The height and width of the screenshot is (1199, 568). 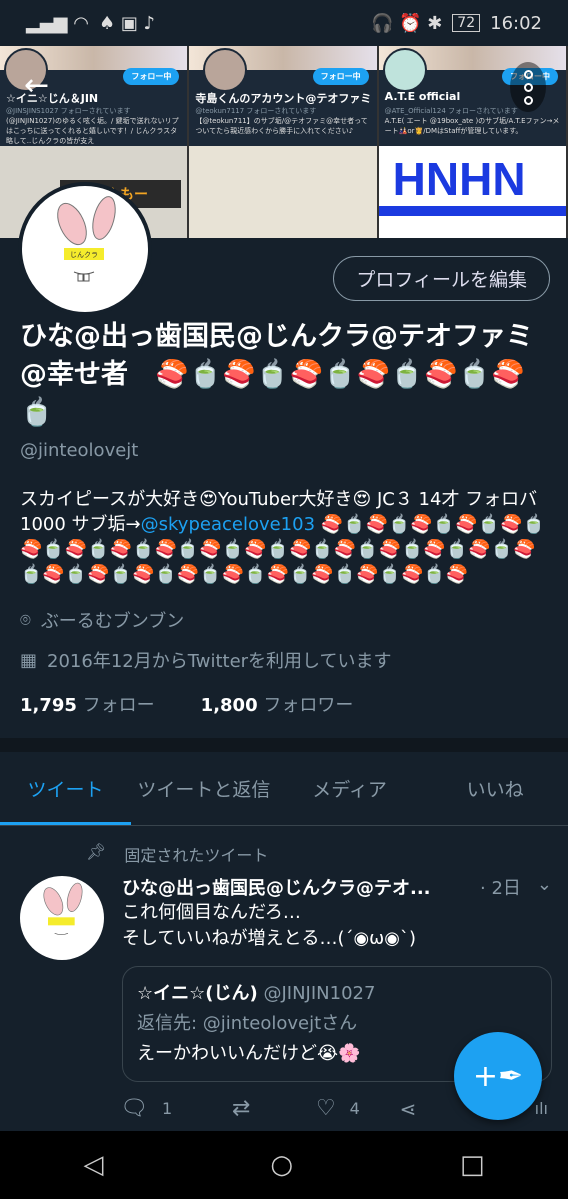 I want to click on profile-handle: @jinteolovejt, so click(x=79, y=450).